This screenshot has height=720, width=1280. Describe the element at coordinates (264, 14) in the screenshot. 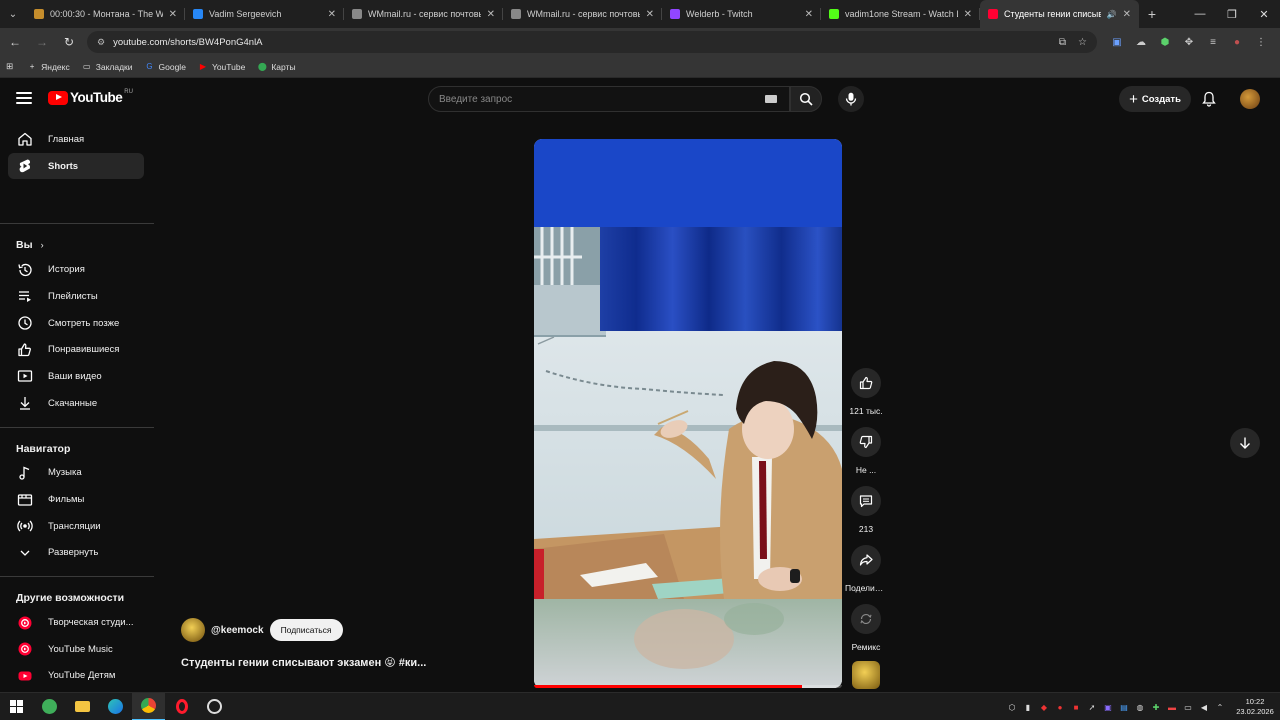

I see `browser-tab: Vadim Sergeevich ✕` at that location.